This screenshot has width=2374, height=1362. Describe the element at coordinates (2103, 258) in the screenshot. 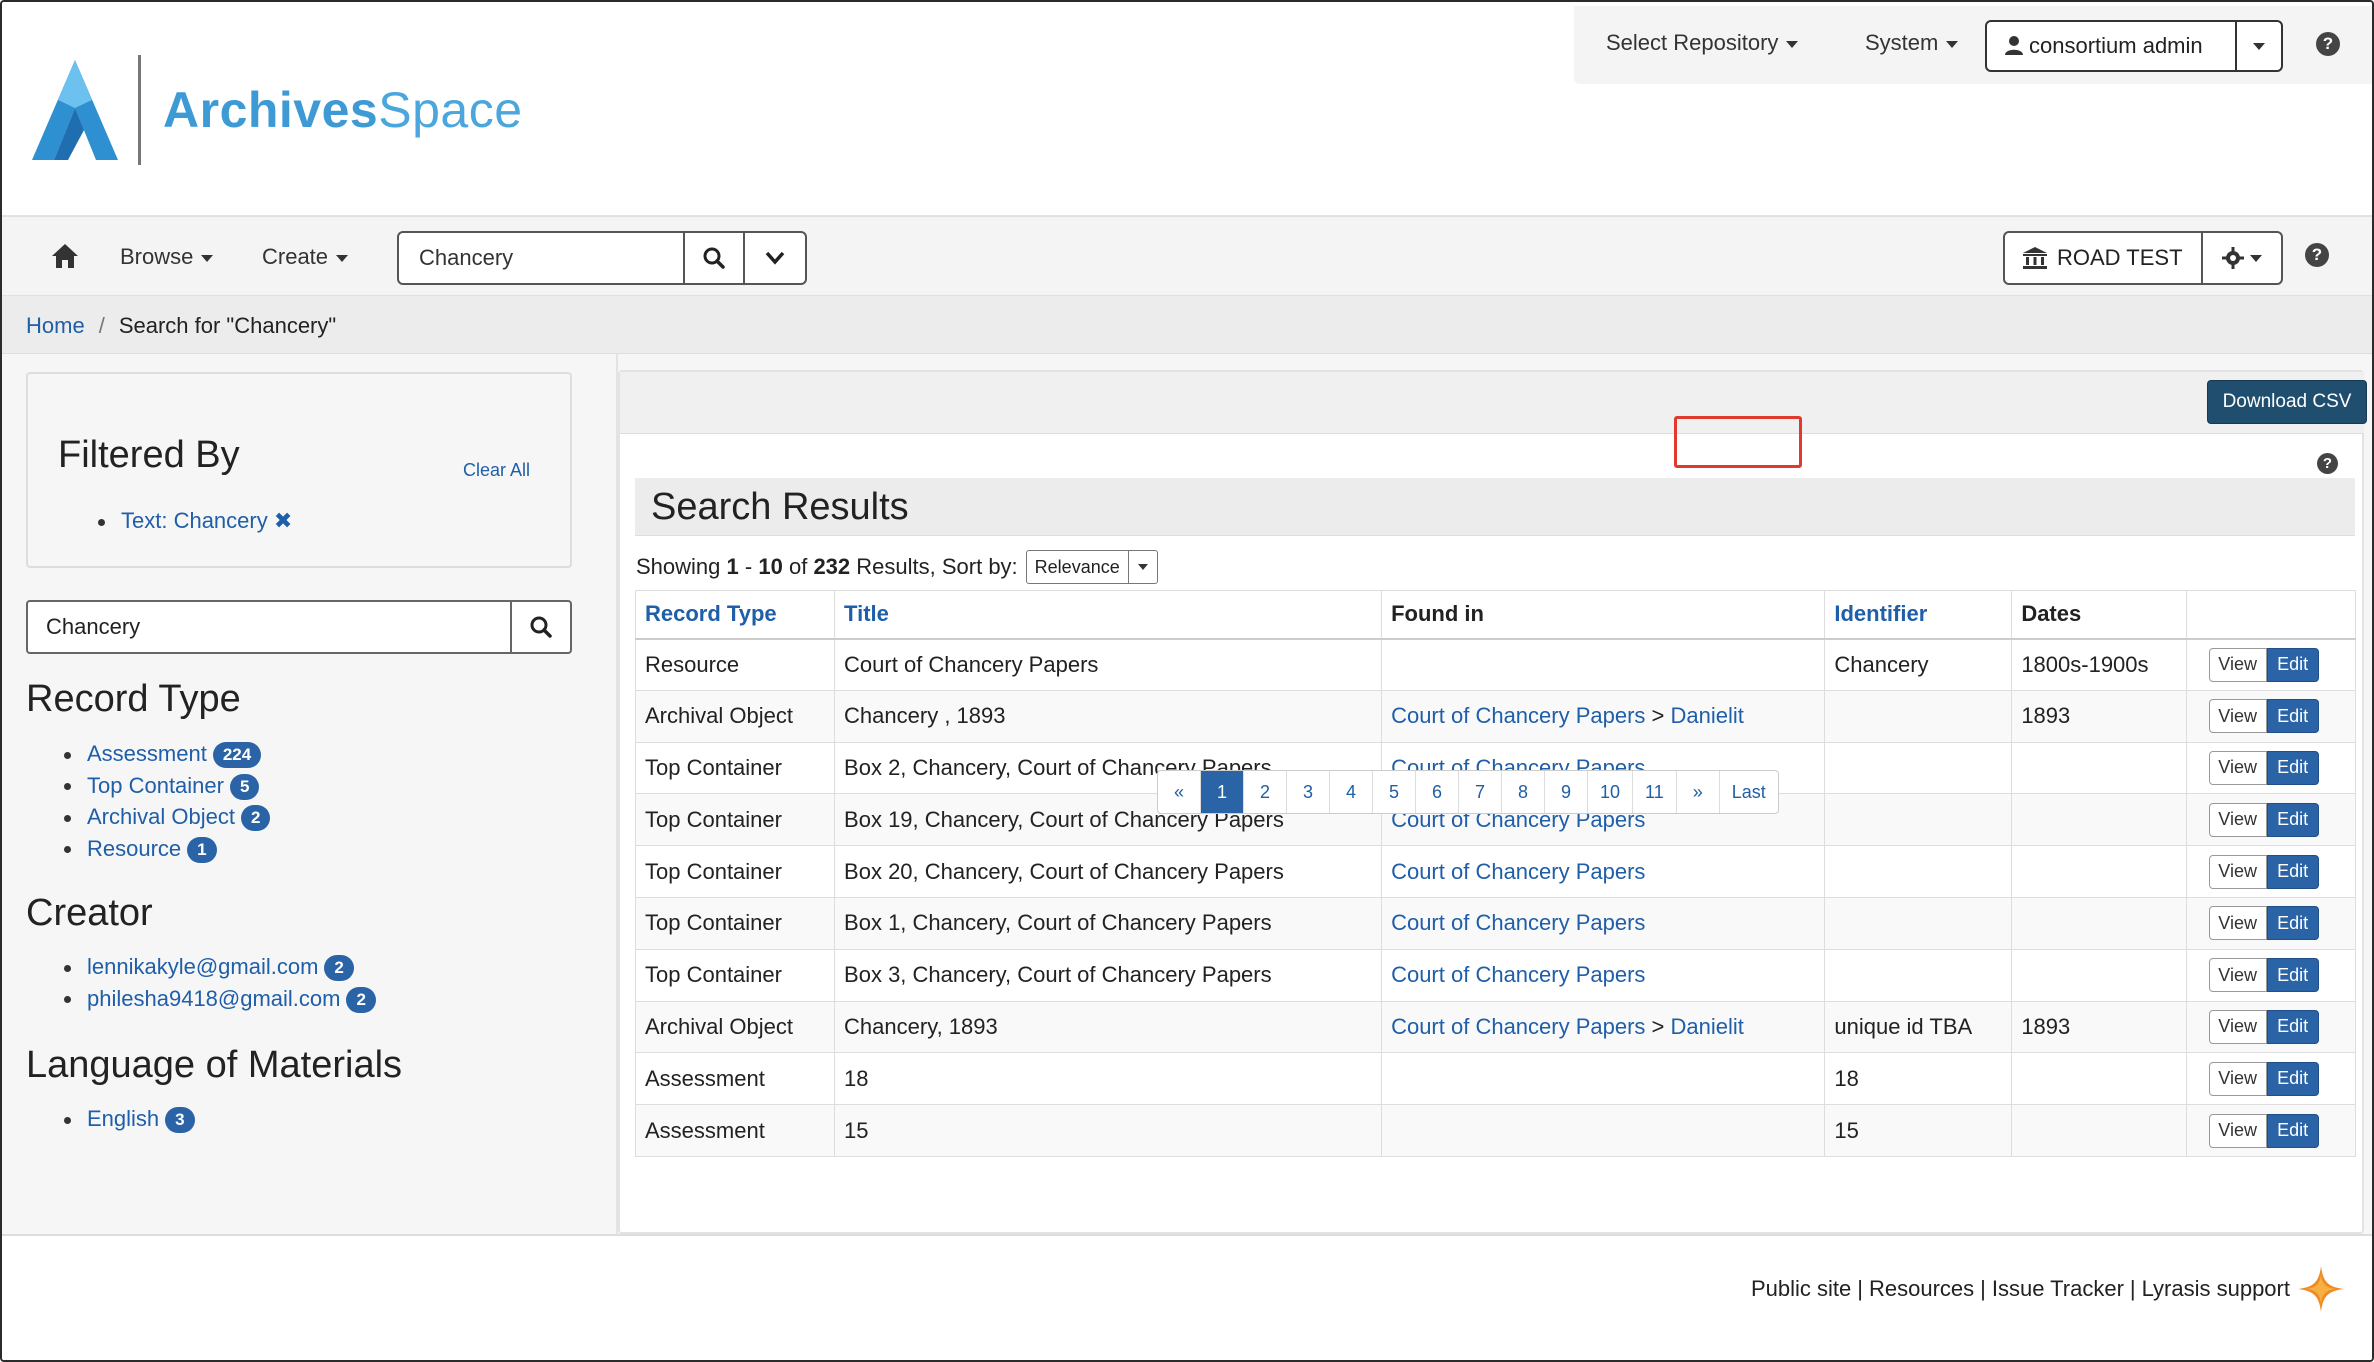

I see `current-repository-button: ROAD TEST` at that location.